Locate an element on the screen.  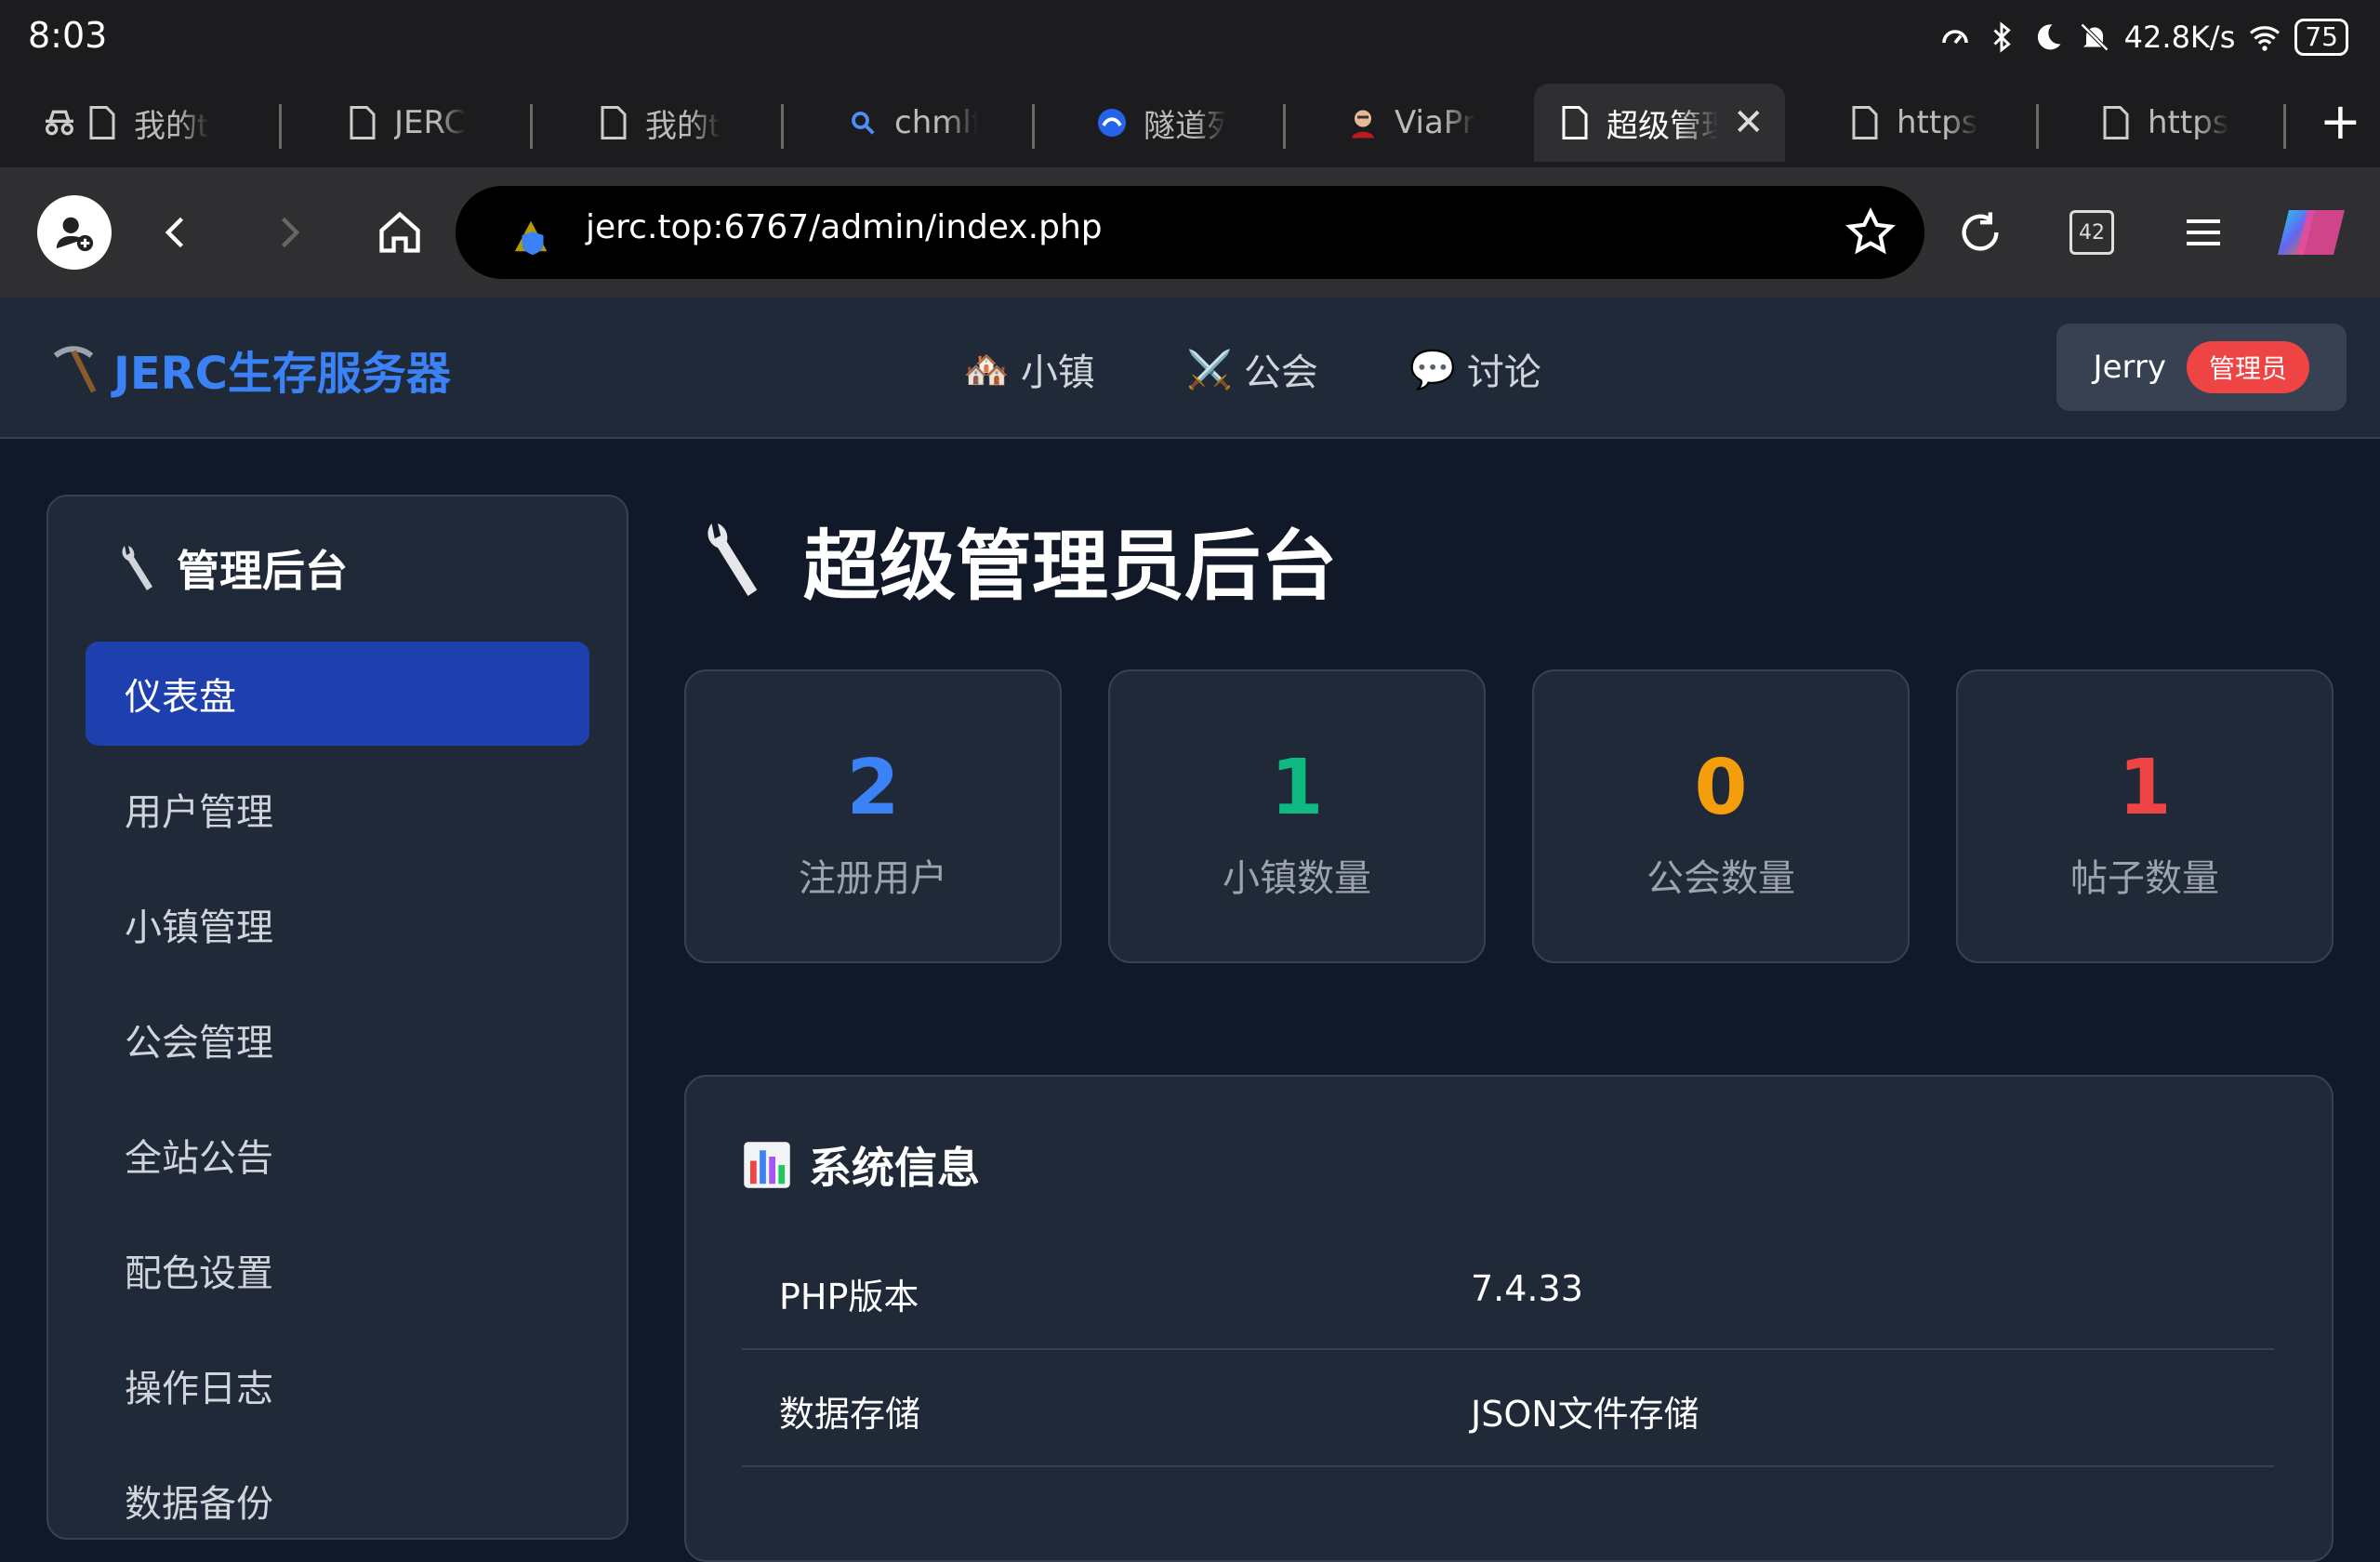
tab-2: JERC is located at coordinates (405, 123).